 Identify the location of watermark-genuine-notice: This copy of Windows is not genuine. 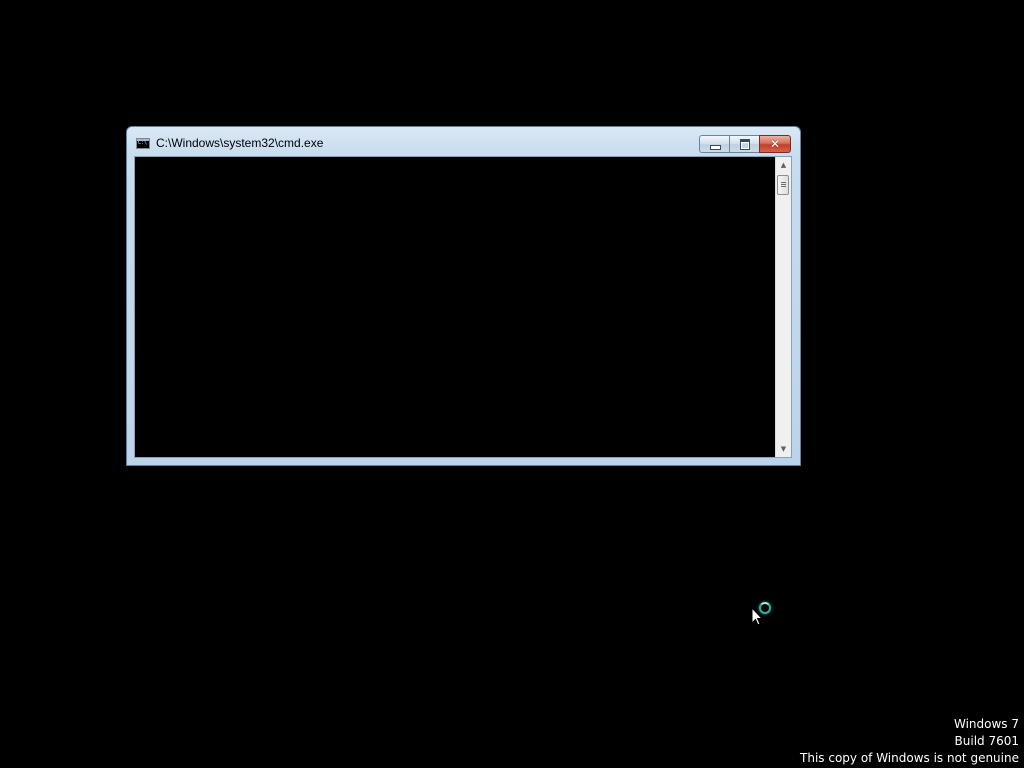
(909, 758).